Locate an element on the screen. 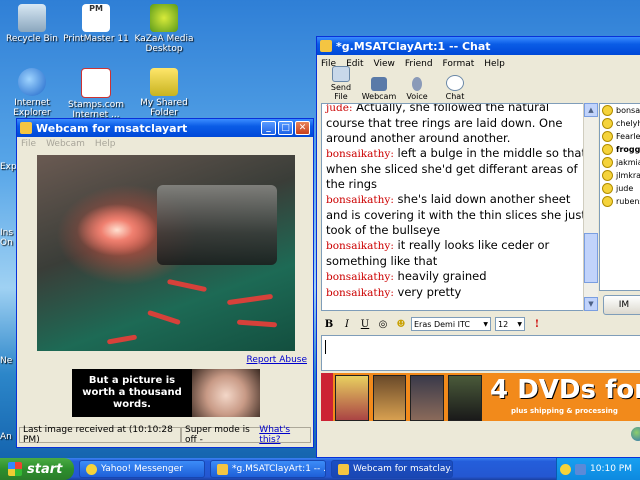 This screenshot has height=480, width=640. bold-button: B is located at coordinates (329, 324).